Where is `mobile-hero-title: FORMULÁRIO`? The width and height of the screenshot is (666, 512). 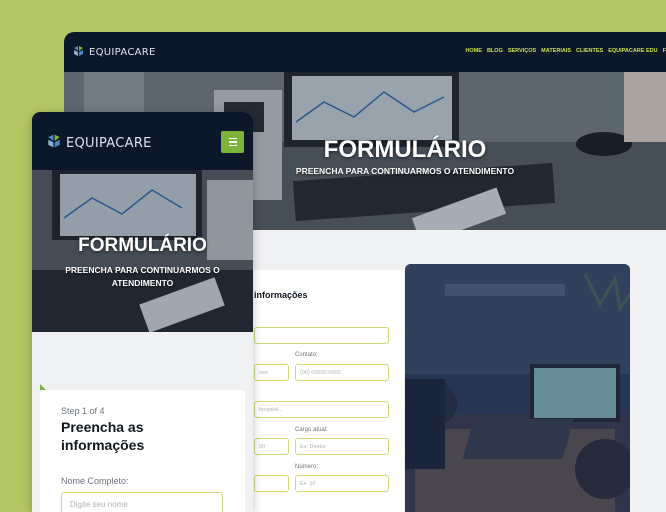
mobile-hero-title: FORMULÁRIO is located at coordinates (142, 245).